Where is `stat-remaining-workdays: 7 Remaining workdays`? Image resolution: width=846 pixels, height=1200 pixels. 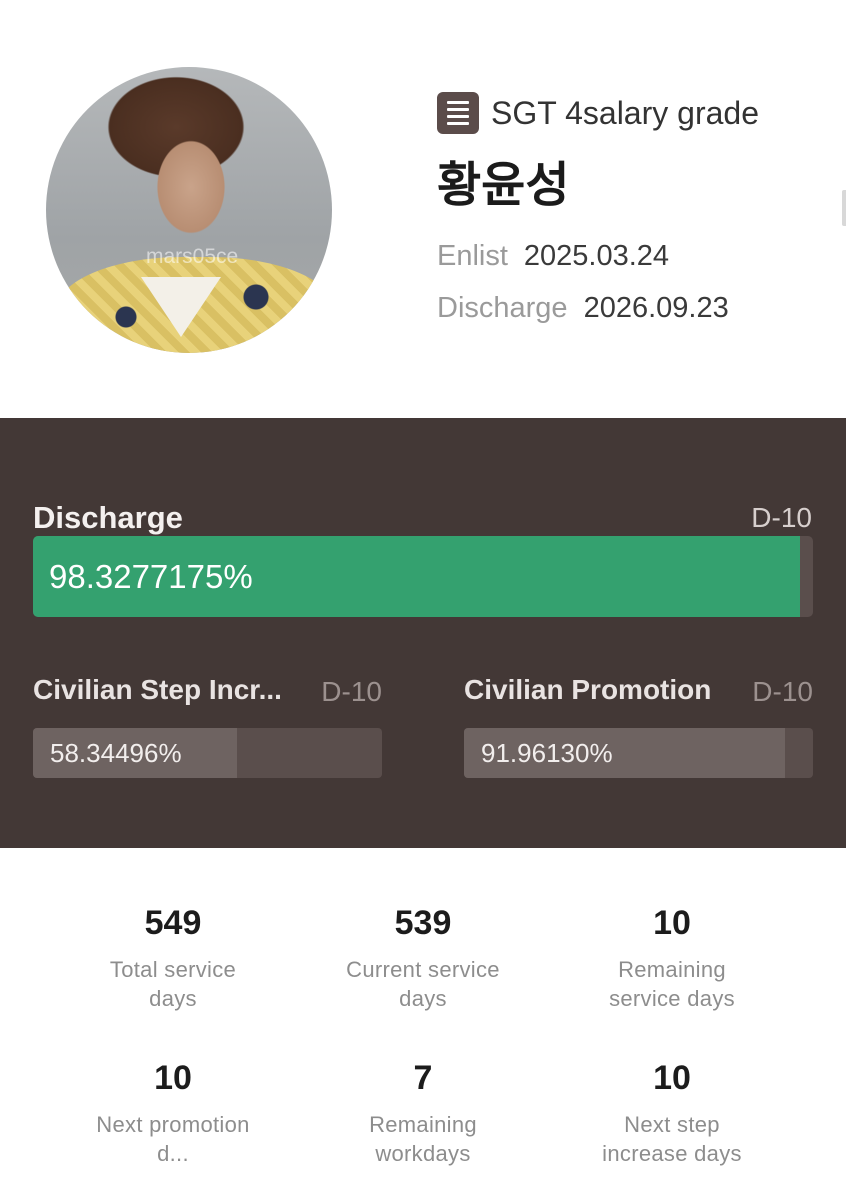
stat-remaining-workdays: 7 Remaining workdays is located at coordinates (423, 1113).